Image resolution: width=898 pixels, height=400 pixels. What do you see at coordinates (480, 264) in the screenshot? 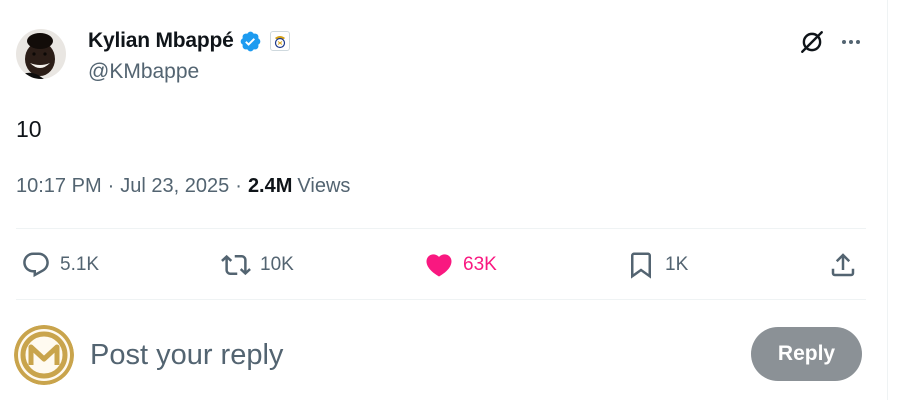
I see `like-count: 63K` at bounding box center [480, 264].